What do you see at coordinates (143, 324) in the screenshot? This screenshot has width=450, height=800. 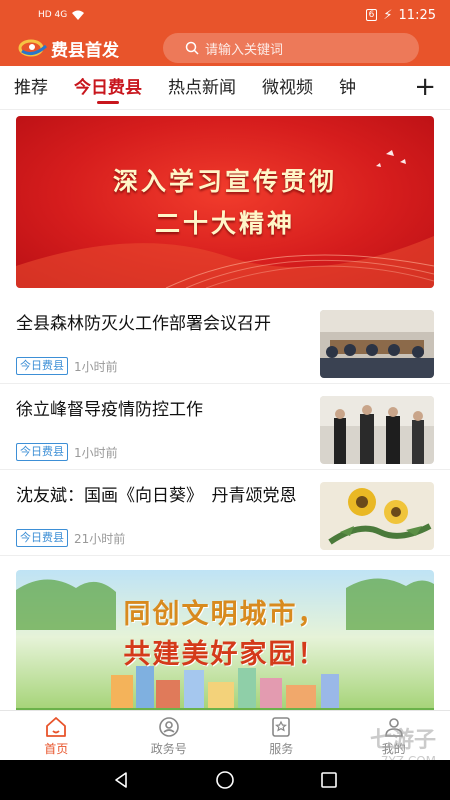 I see `news-title: 全县森林防灭火工作部署会议召开` at bounding box center [143, 324].